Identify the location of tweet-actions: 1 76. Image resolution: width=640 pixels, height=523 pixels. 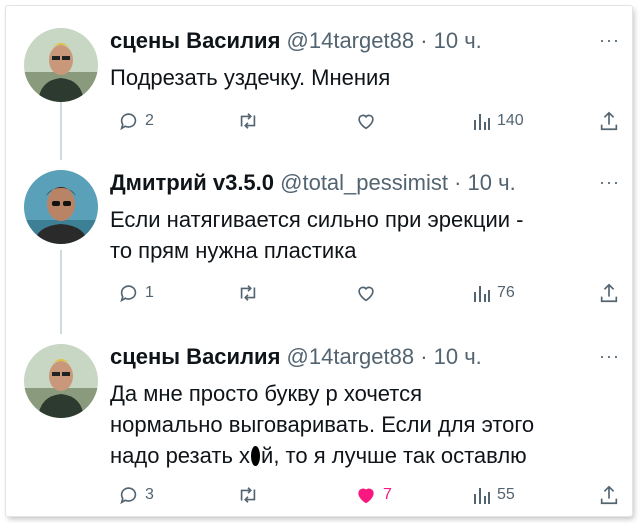
(365, 294).